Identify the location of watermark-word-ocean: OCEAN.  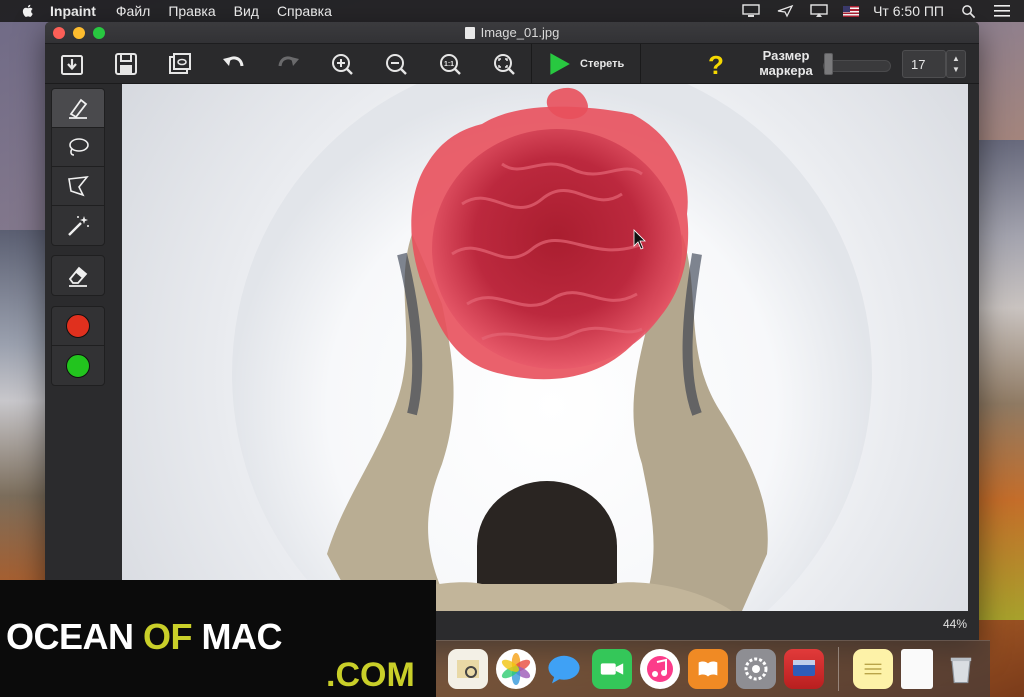
(70, 636).